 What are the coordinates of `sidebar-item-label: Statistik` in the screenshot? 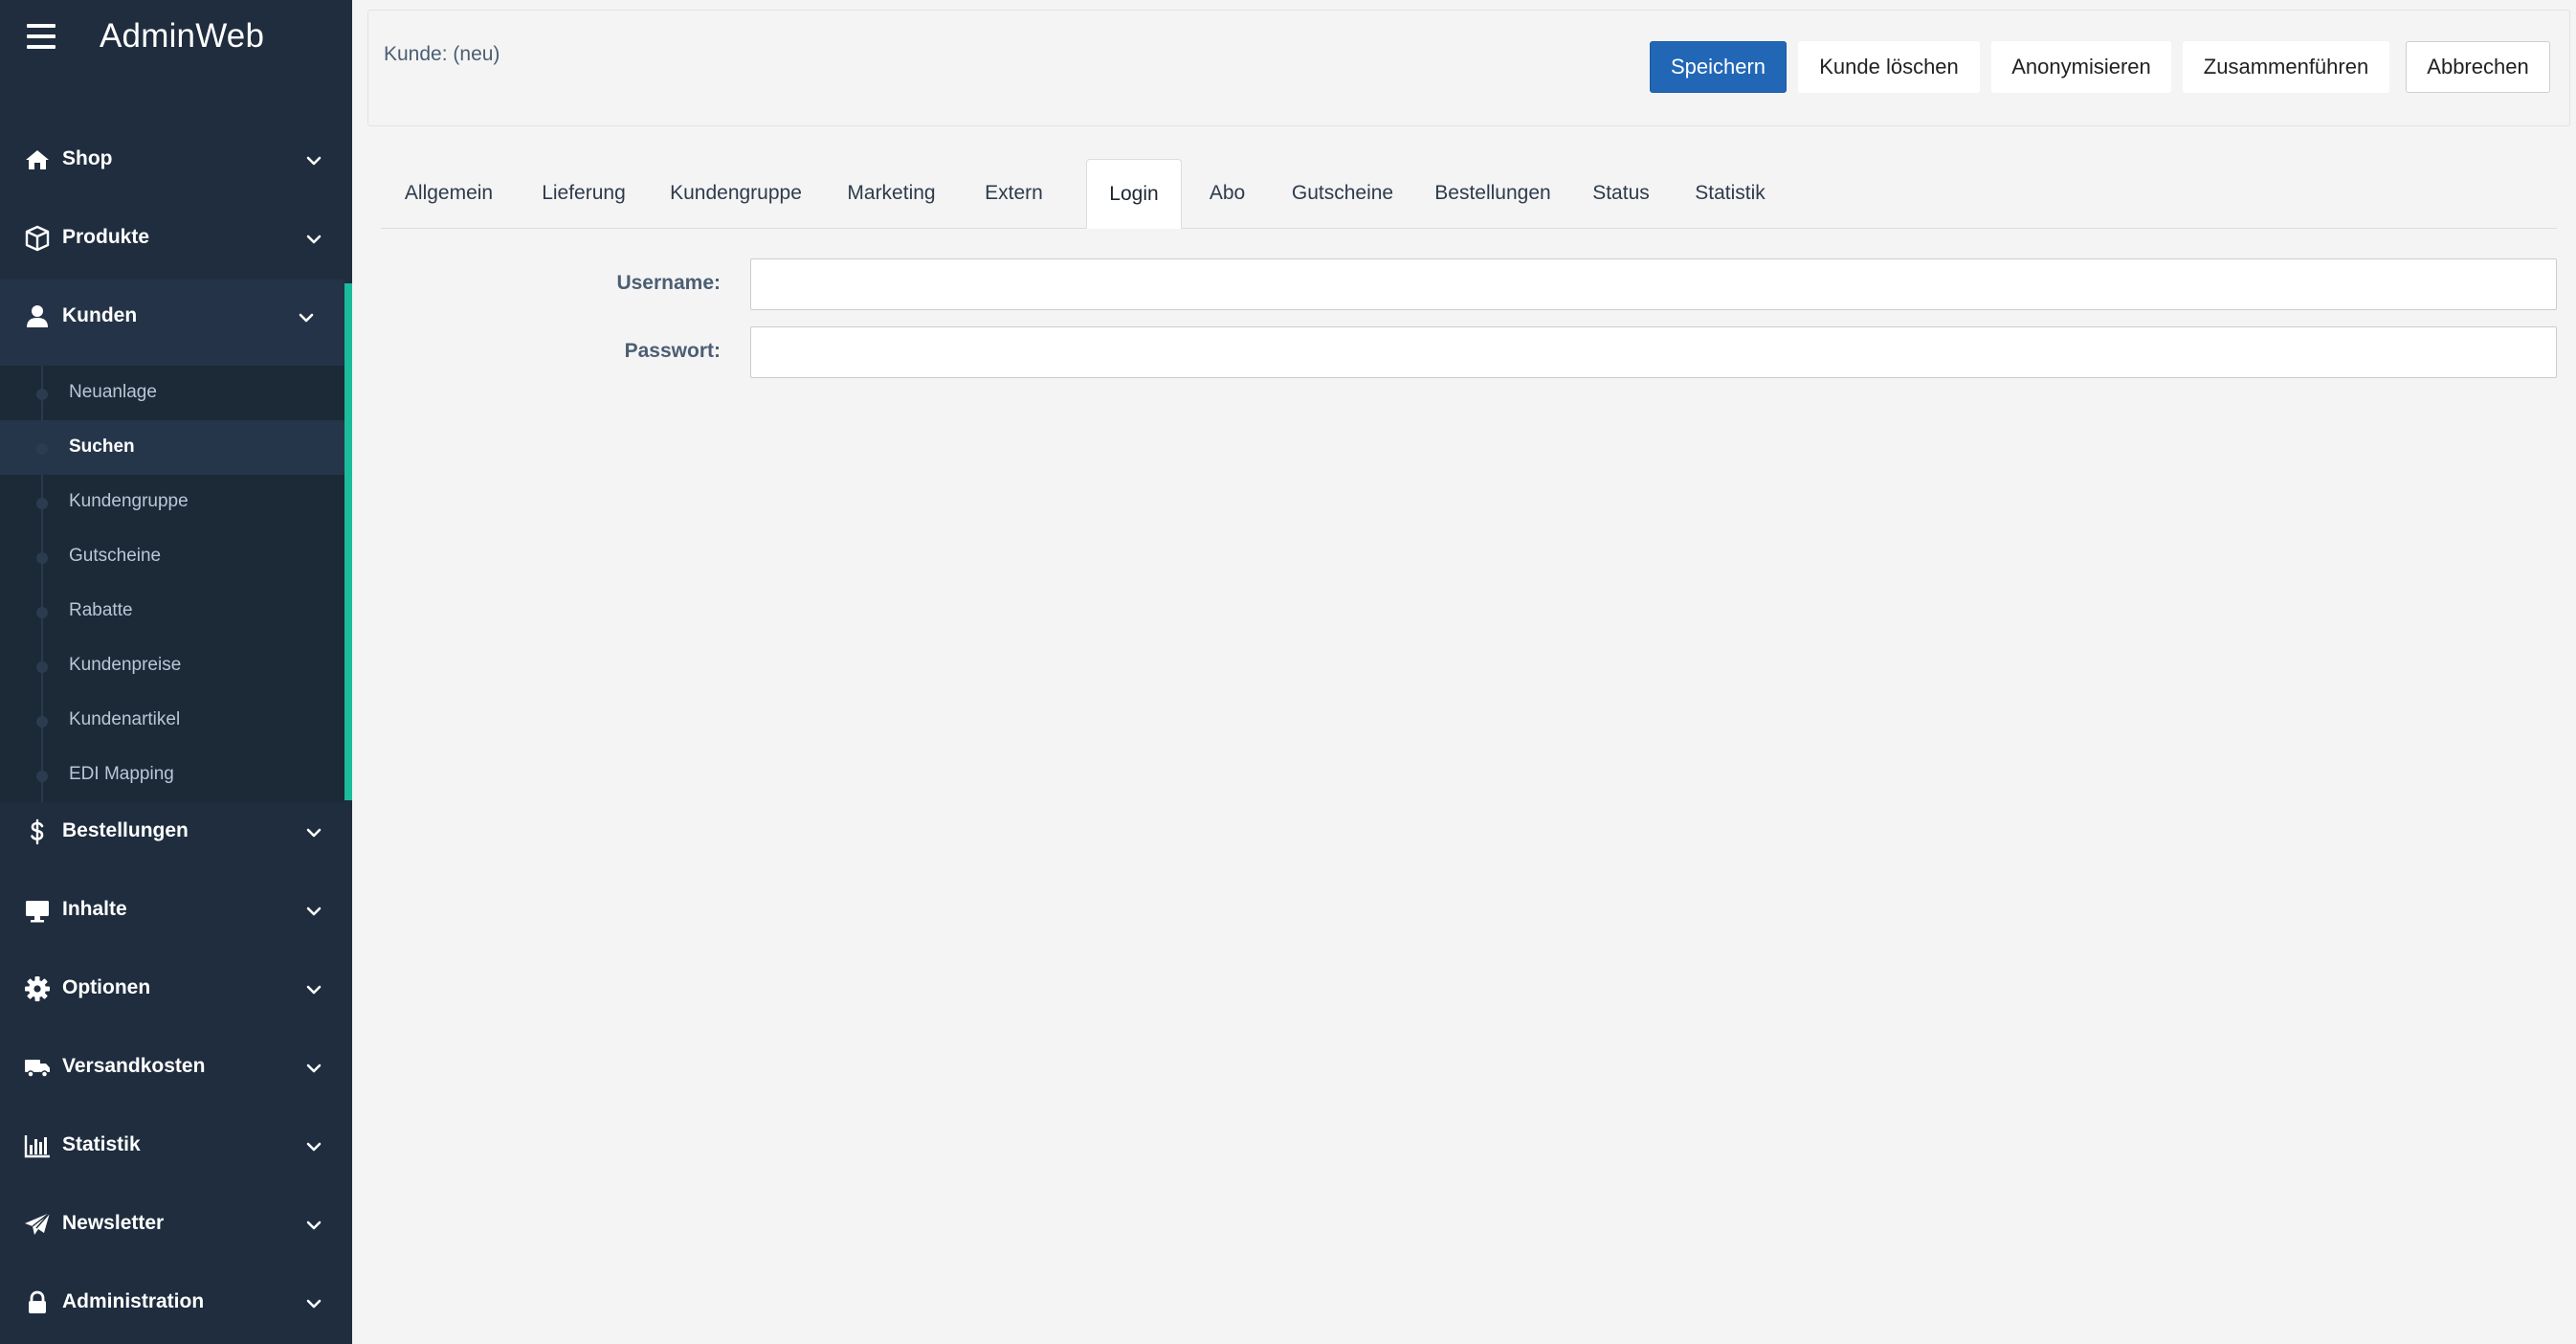 It's located at (101, 1144).